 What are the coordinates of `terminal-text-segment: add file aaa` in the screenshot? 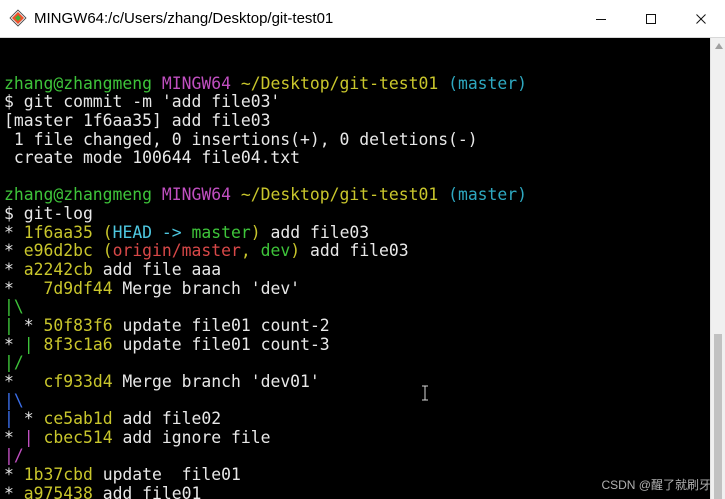 It's located at (157, 270).